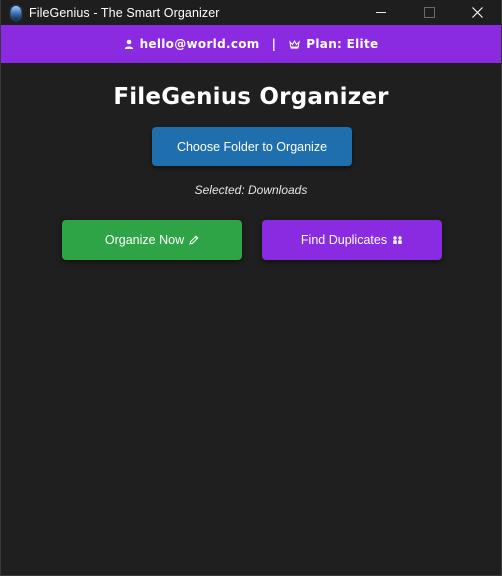  What do you see at coordinates (251, 12) in the screenshot?
I see `title-bar: FileGenius - The Smart Organizer` at bounding box center [251, 12].